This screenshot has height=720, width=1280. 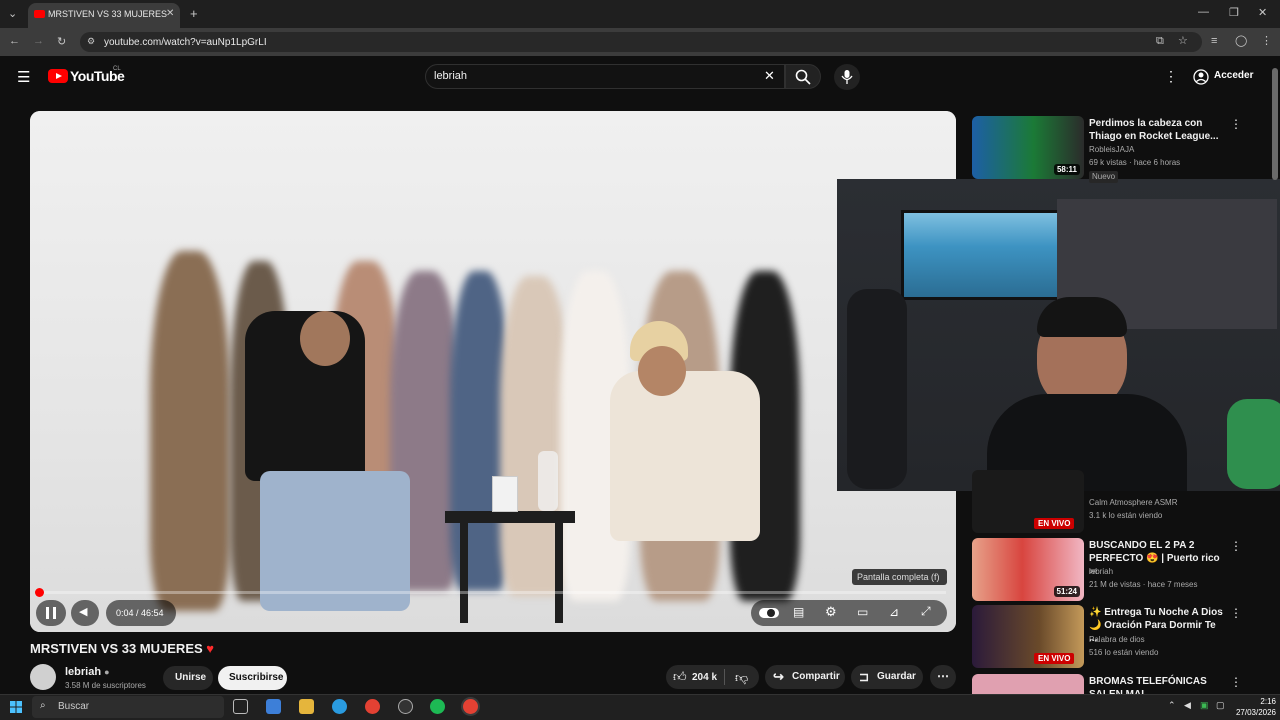 I want to click on minimize-icon: —, so click(x=1203, y=12).